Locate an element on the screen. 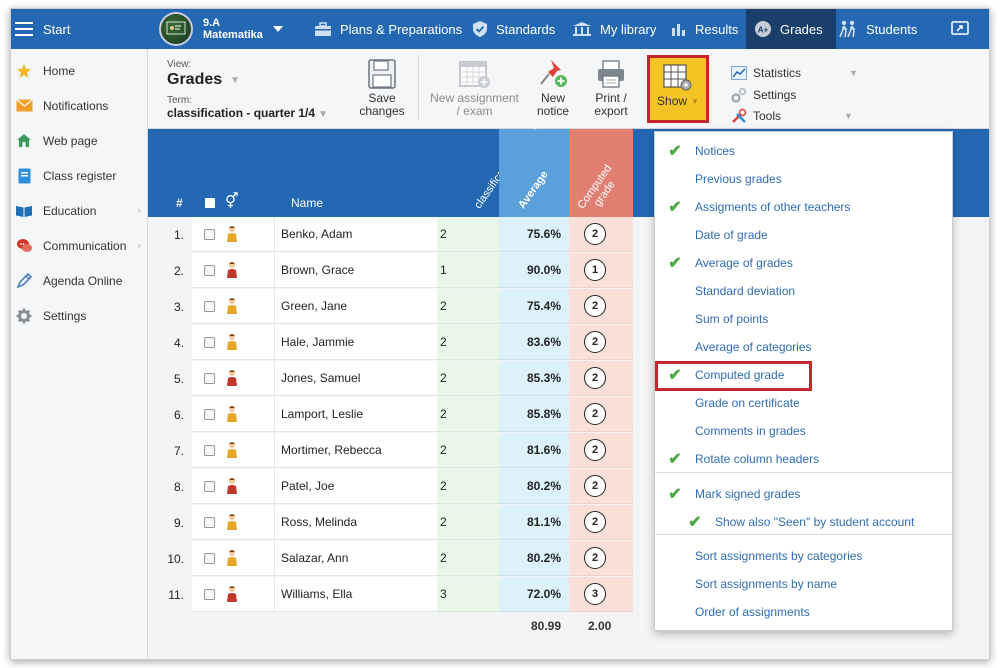 Image resolution: width=1000 pixels, height=668 pixels. term-selector: classification - quarter 1/4 ▼ is located at coordinates (247, 113).